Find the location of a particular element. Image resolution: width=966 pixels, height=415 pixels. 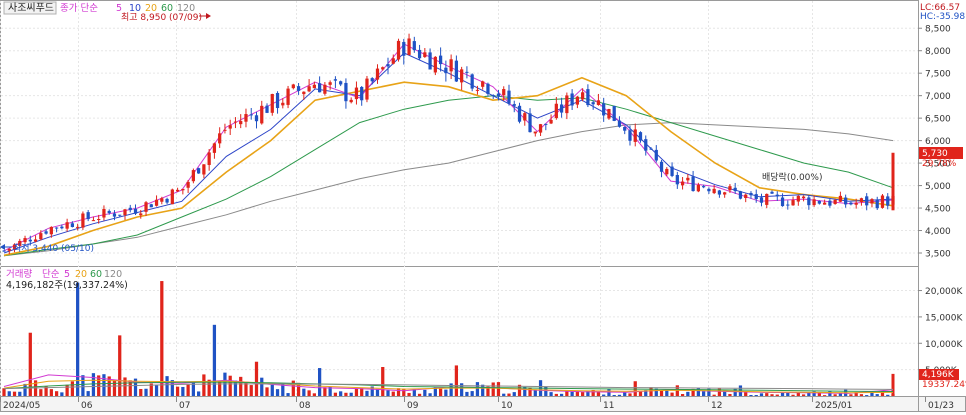

x-tick-label: 08 is located at coordinates (305, 406).